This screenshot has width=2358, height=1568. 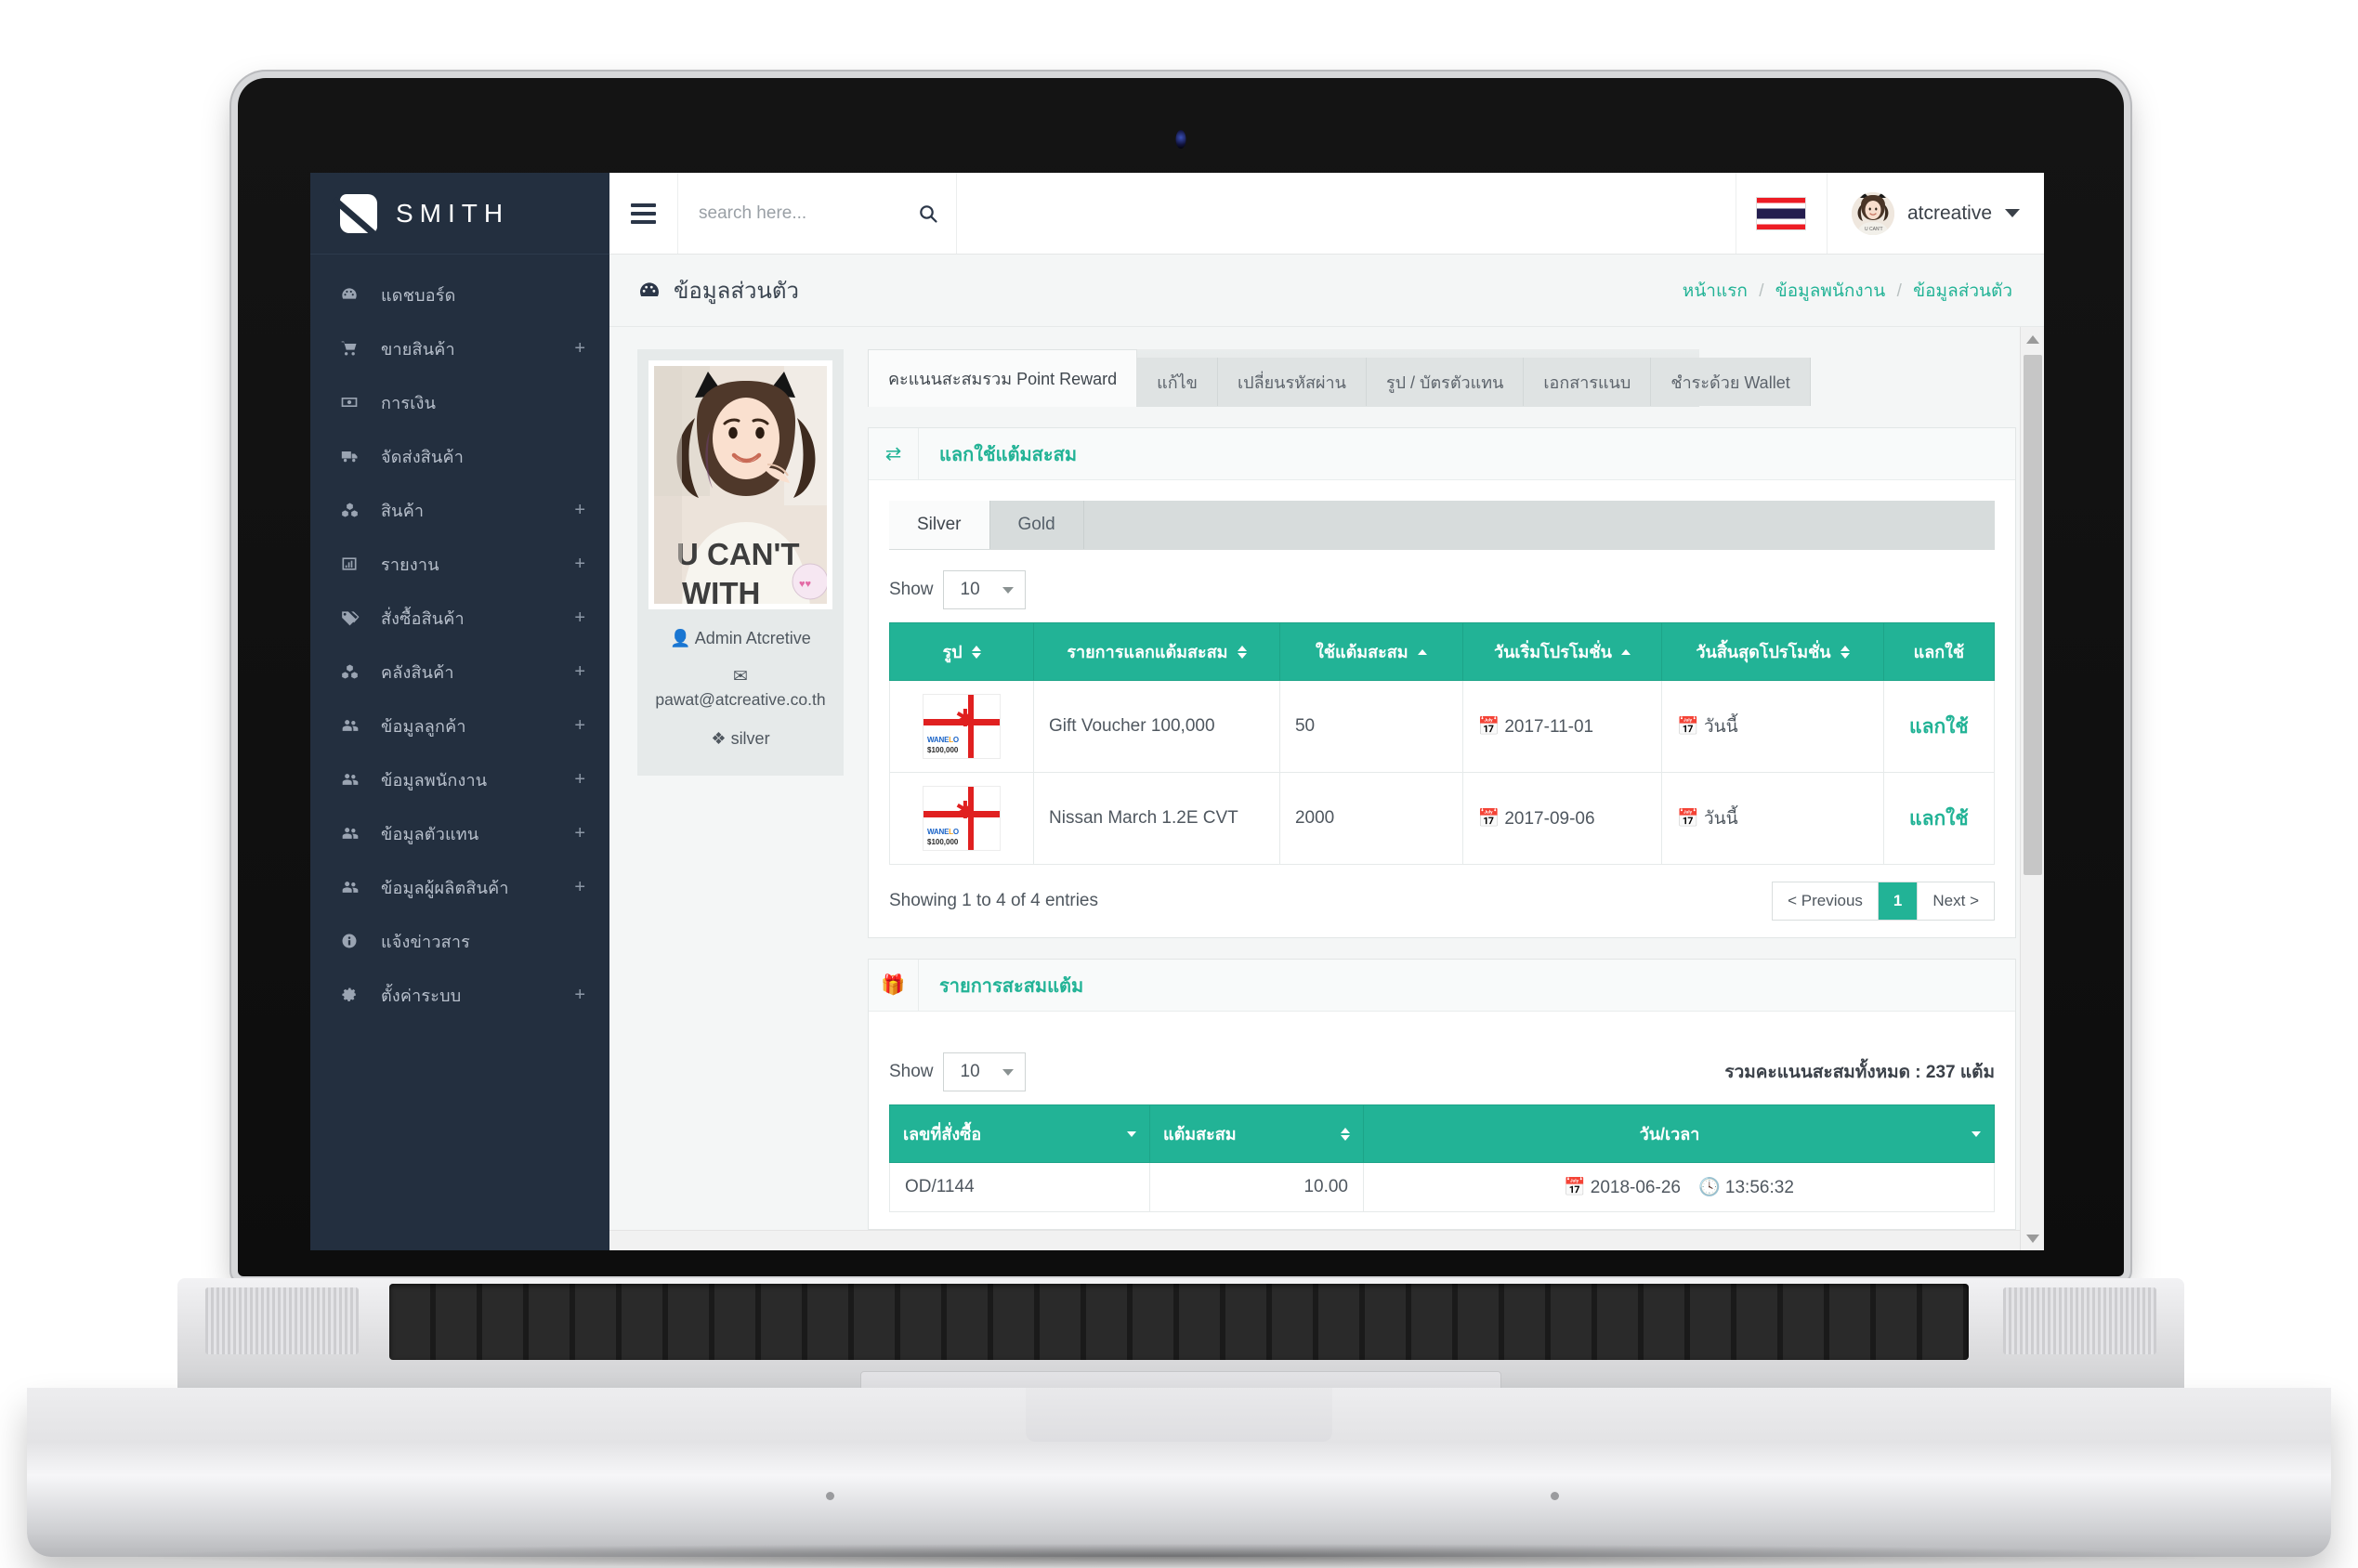 I want to click on vertical-scrollbar, so click(x=2032, y=788).